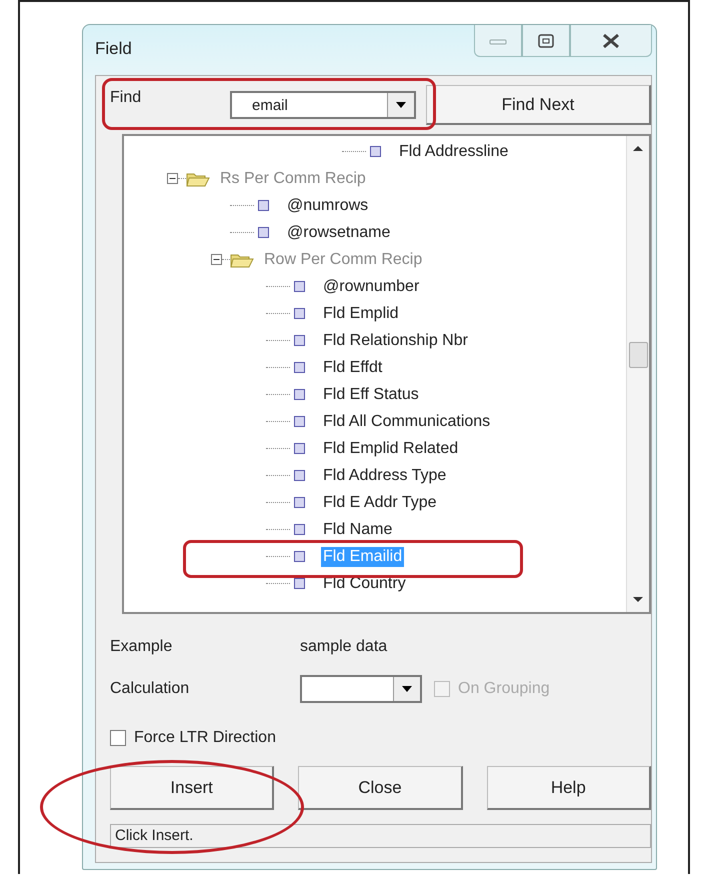  What do you see at coordinates (380, 788) in the screenshot?
I see `dialog-button: Close` at bounding box center [380, 788].